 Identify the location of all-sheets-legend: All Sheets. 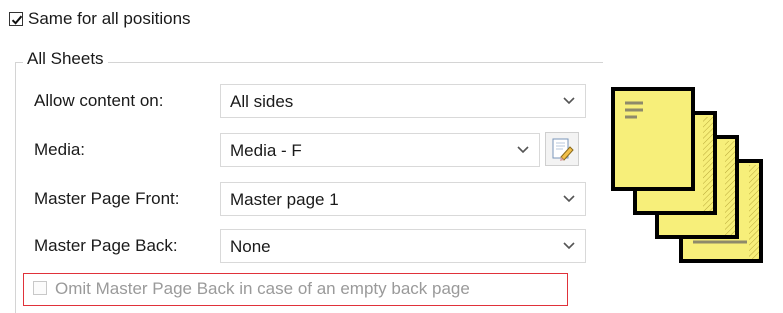
(65, 59).